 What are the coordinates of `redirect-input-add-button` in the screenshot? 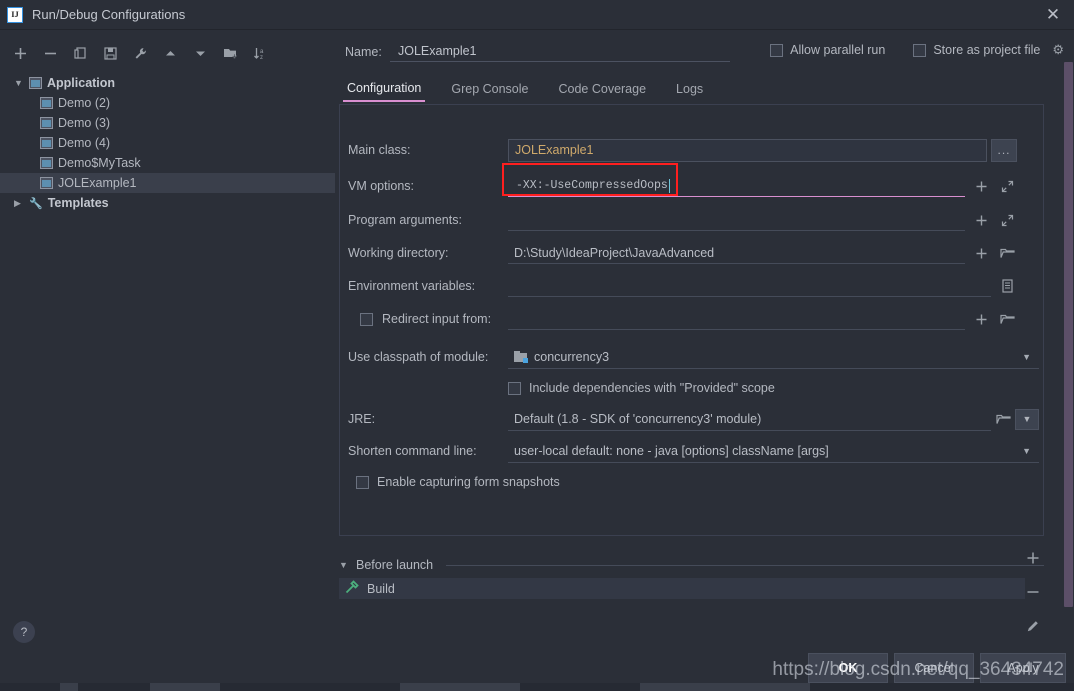 It's located at (981, 319).